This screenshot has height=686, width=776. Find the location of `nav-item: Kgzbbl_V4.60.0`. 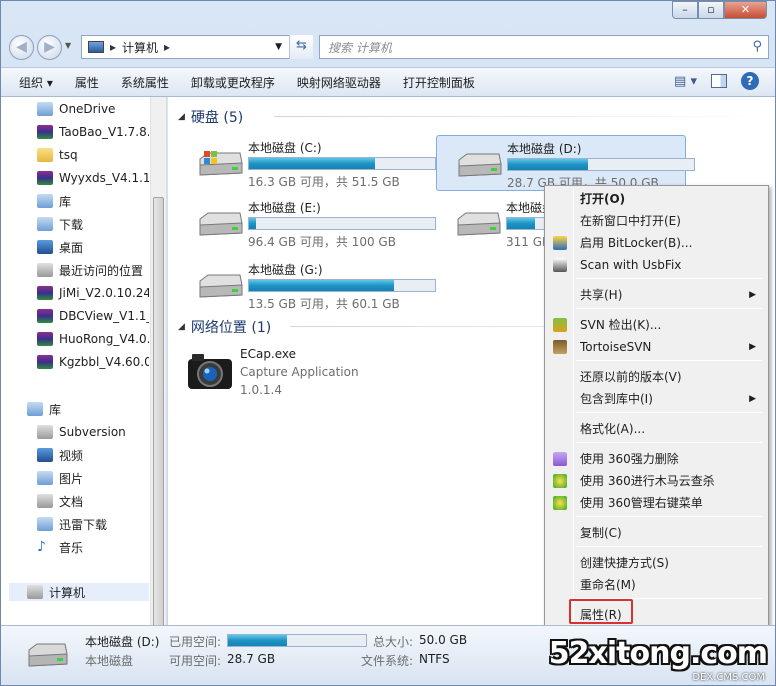

nav-item: Kgzbbl_V4.60.0 is located at coordinates (93, 362).